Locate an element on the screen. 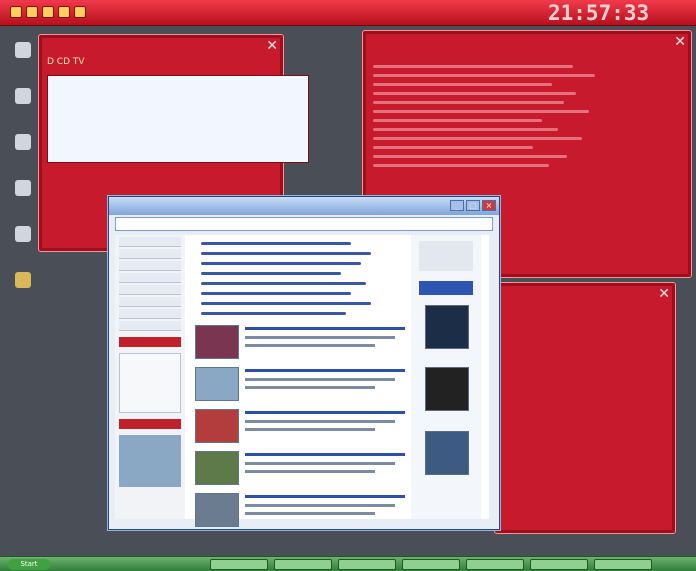 This screenshot has height=571, width=696. calendar-grid is located at coordinates (601, 358).